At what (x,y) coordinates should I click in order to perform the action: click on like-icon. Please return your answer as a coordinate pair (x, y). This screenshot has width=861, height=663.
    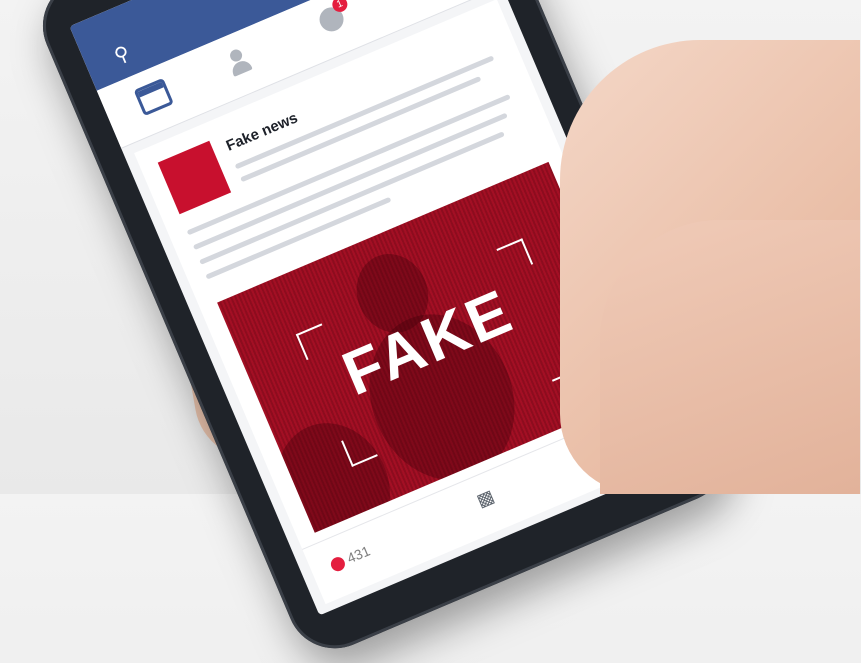
    Looking at the image, I should click on (338, 564).